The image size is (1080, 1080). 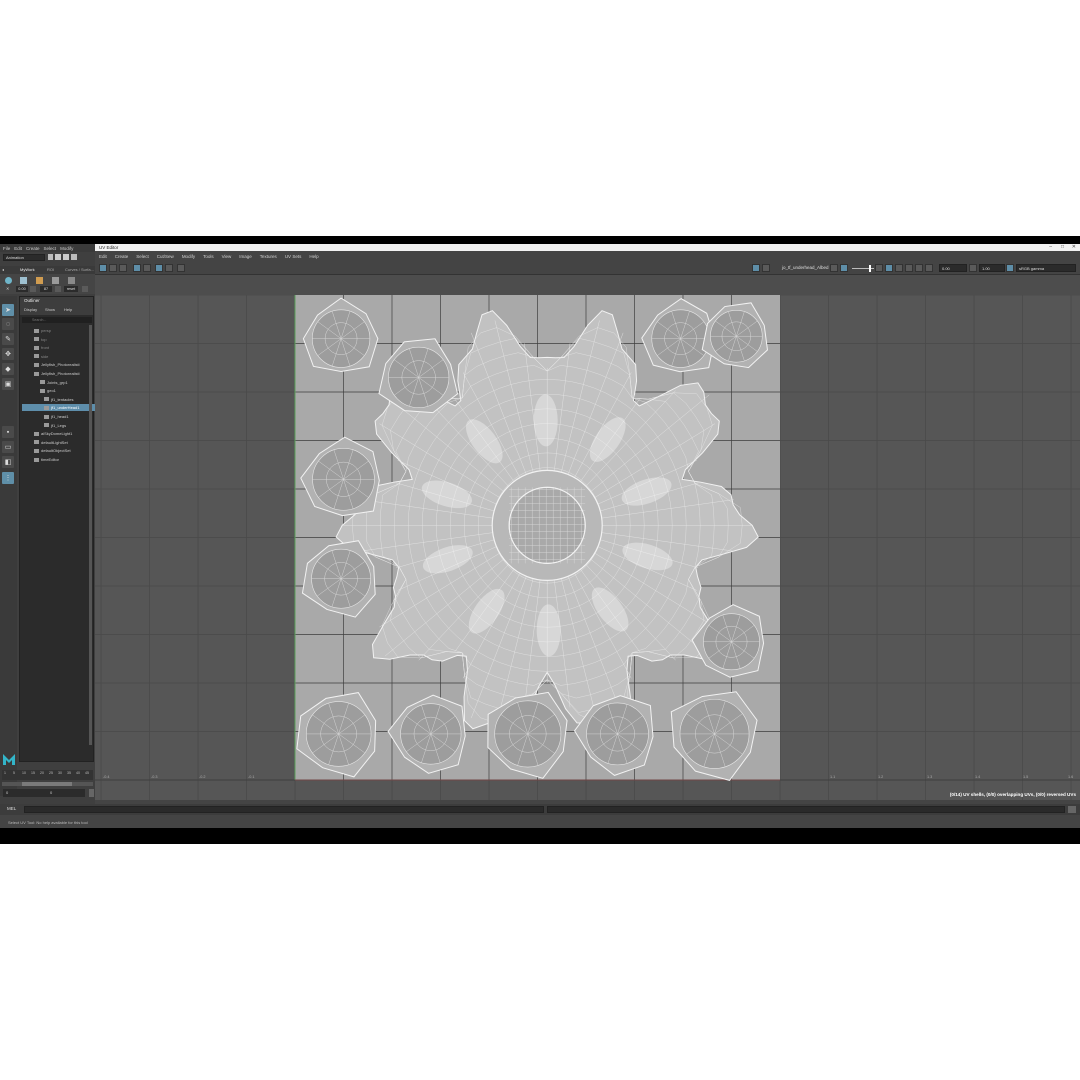 What do you see at coordinates (122, 256) in the screenshot?
I see `uv-menu-item: Create` at bounding box center [122, 256].